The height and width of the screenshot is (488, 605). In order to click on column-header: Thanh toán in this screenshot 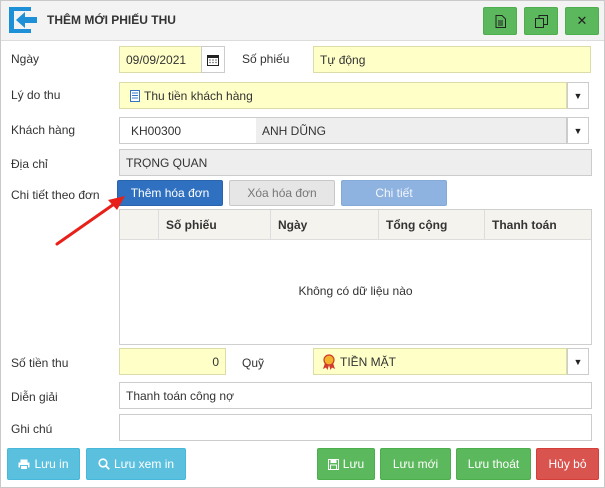, I will do `click(537, 225)`.